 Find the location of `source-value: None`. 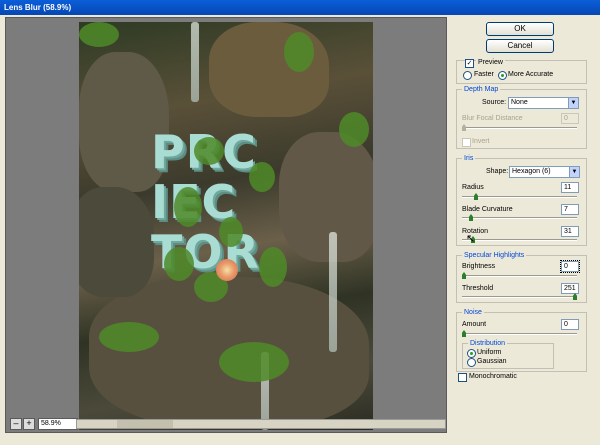

source-value: None is located at coordinates (519, 102).